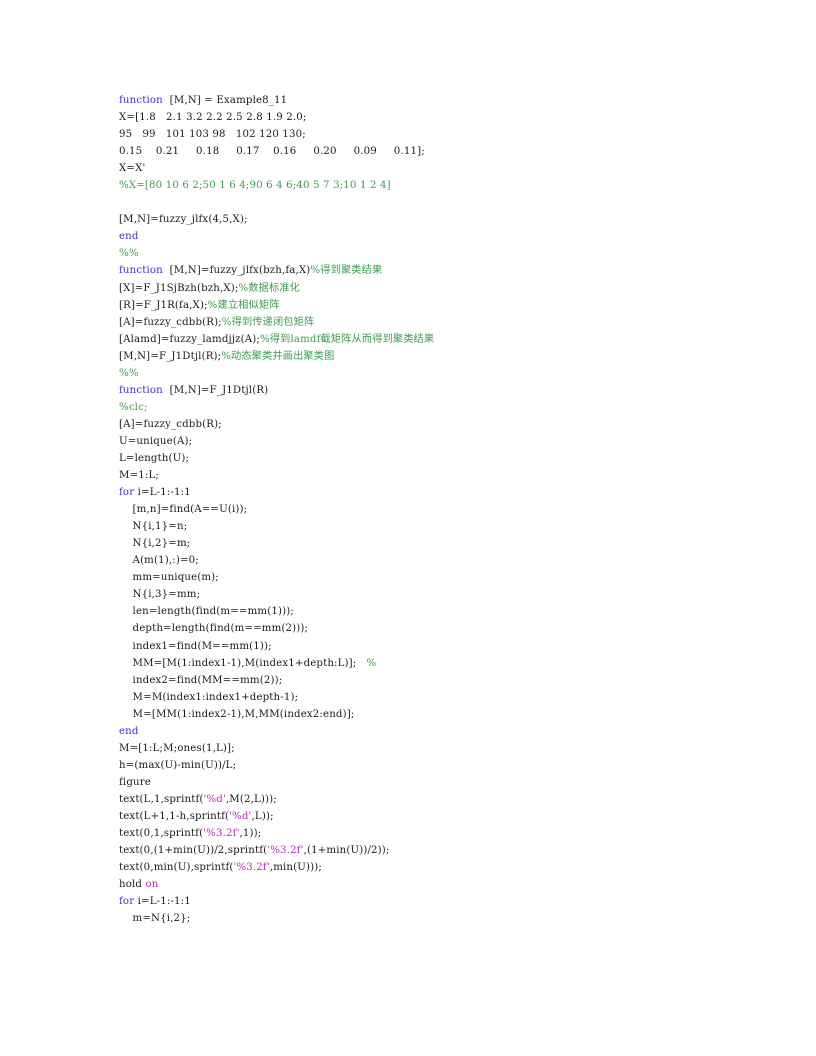 The image size is (816, 1056). Describe the element at coordinates (174, 816) in the screenshot. I see `code-token-pl: text(L+1,1-h,sprintf(` at that location.